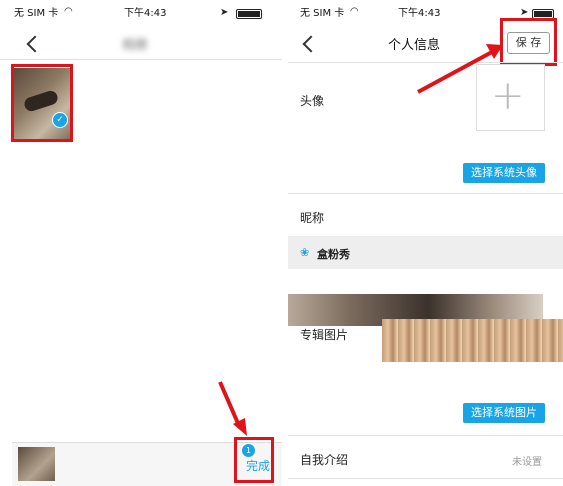 This screenshot has width=563, height=486. What do you see at coordinates (460, 69) in the screenshot?
I see `arrow-to-save` at bounding box center [460, 69].